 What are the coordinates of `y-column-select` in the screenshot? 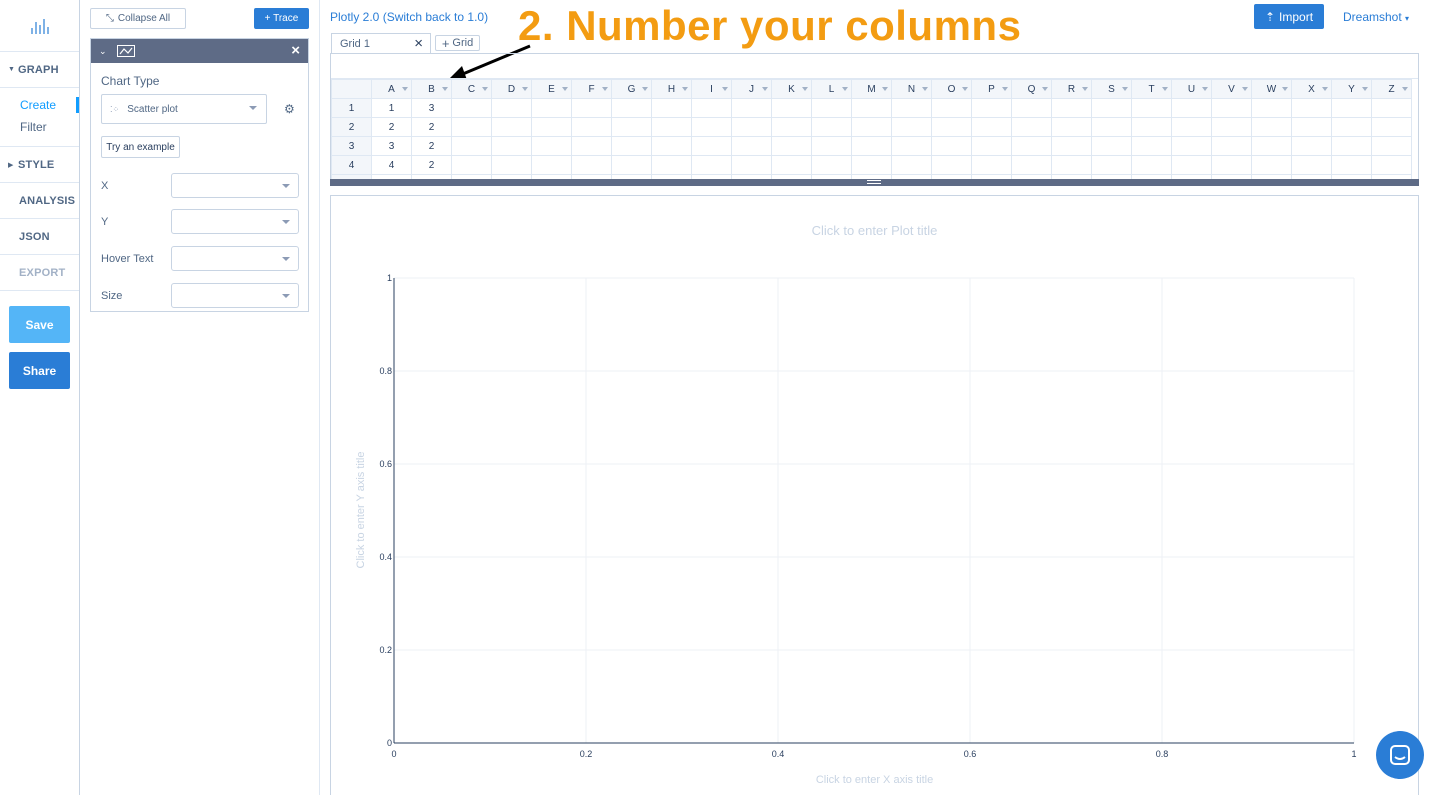 It's located at (235, 221).